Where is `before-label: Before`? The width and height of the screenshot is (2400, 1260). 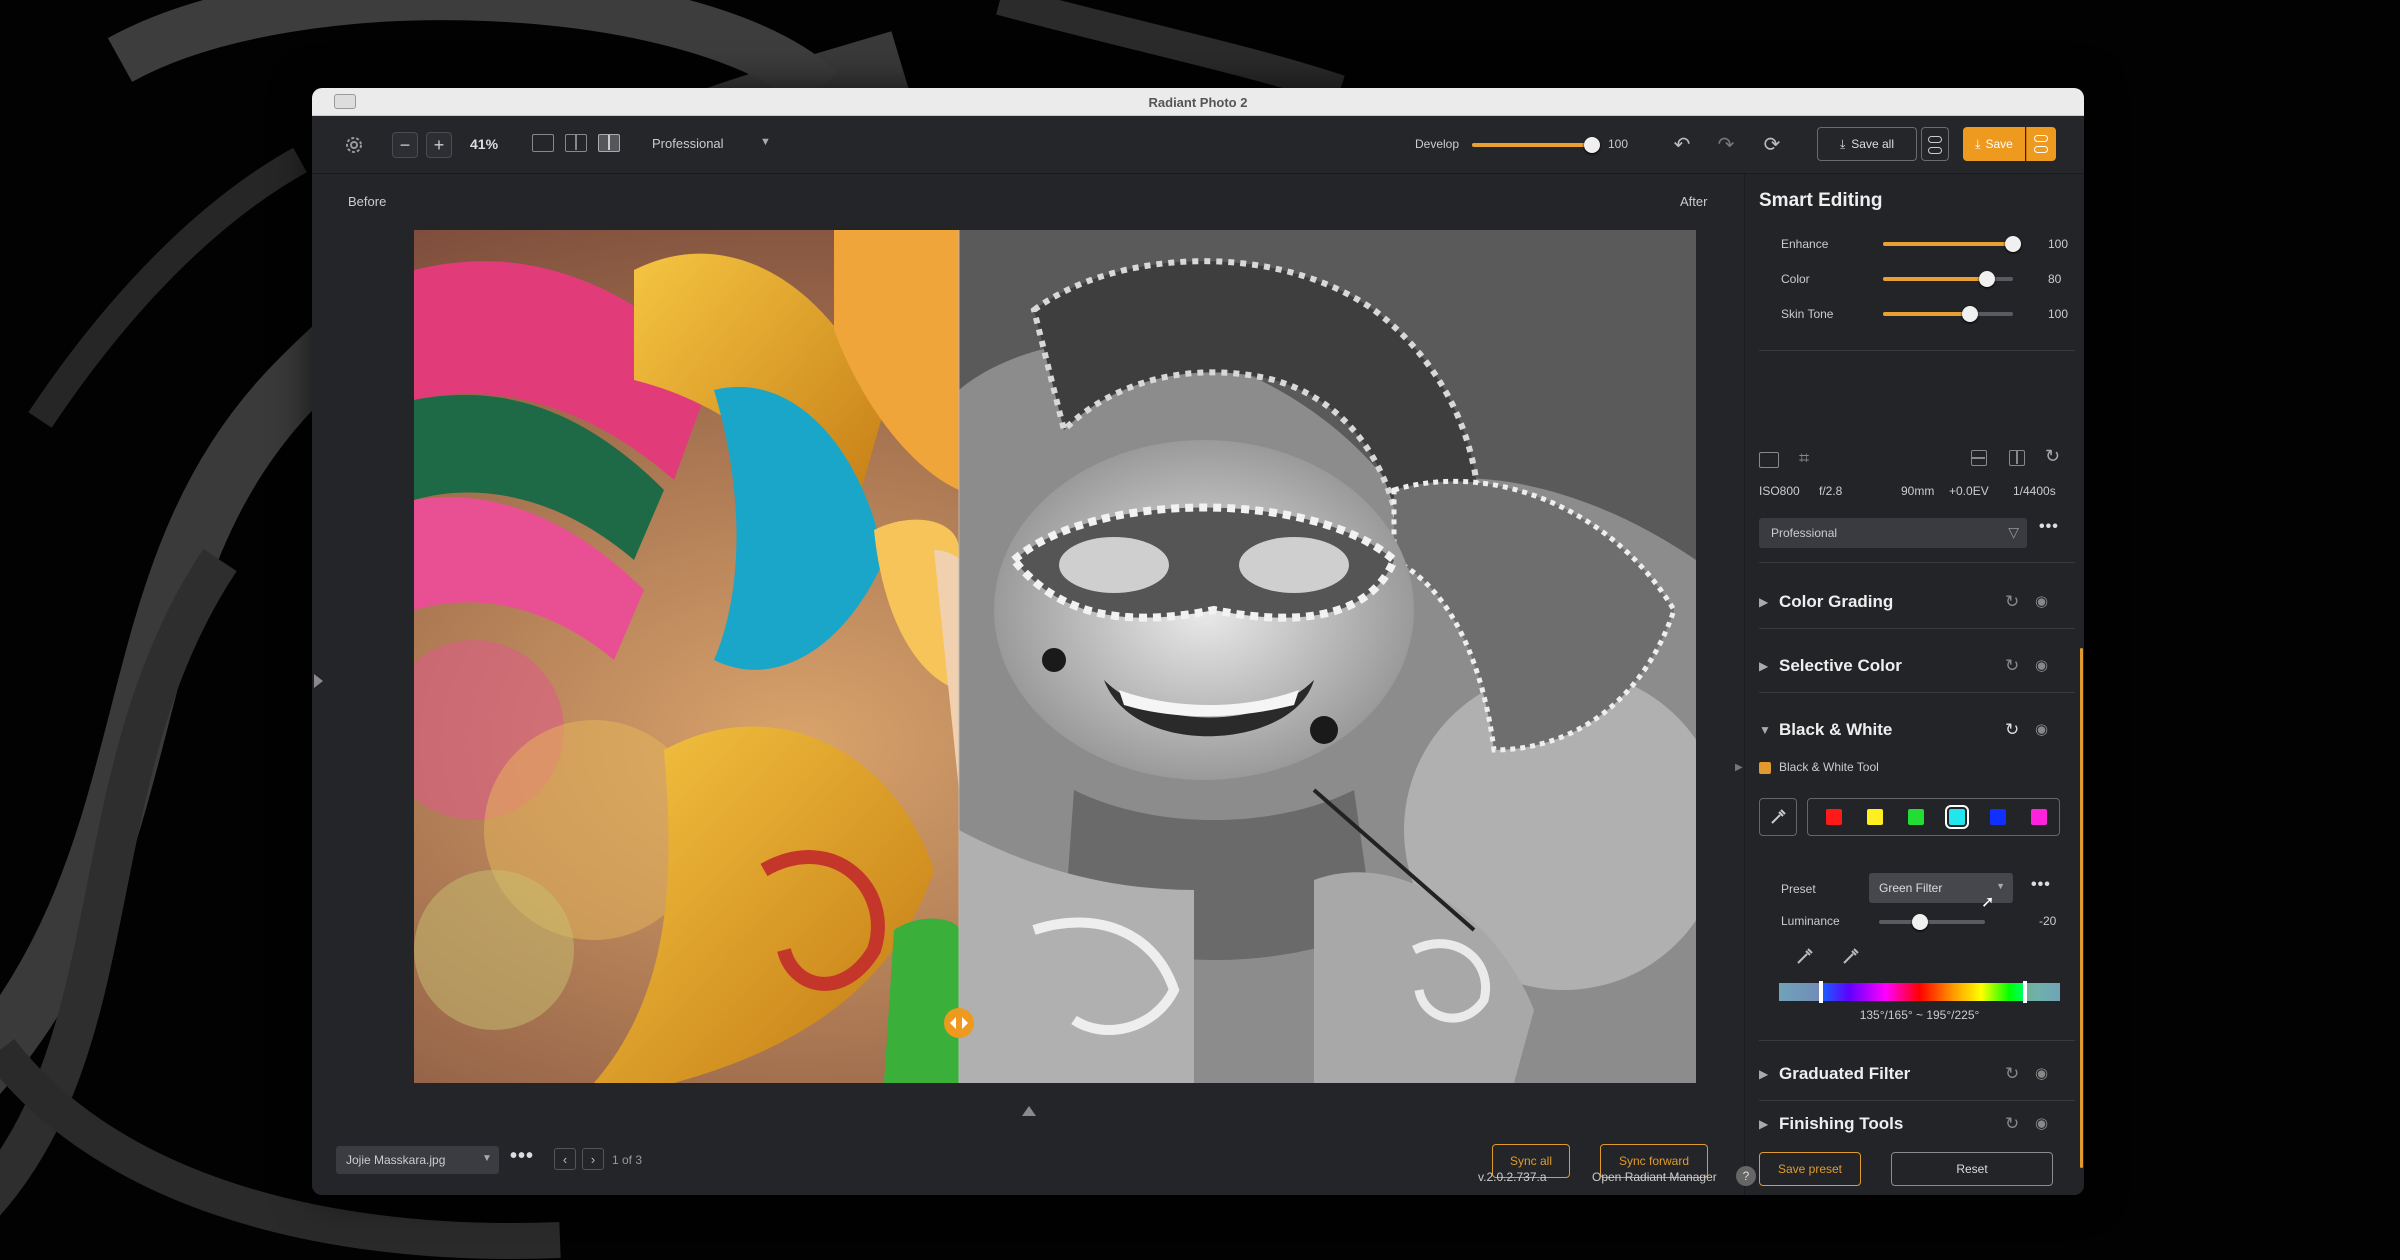 before-label: Before is located at coordinates (367, 201).